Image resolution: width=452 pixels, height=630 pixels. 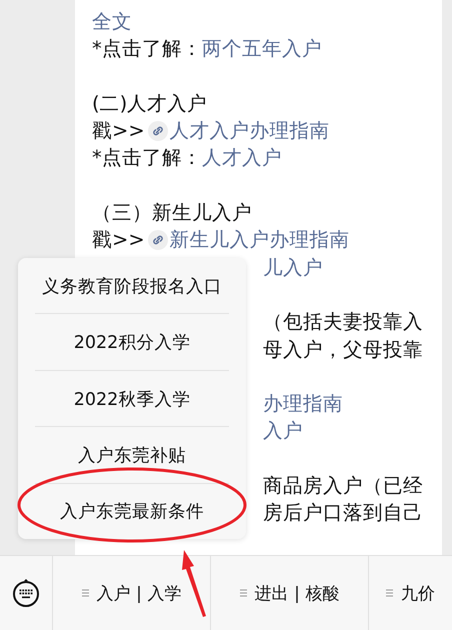 I want to click on article-link: 两个五年入户, so click(x=262, y=49).